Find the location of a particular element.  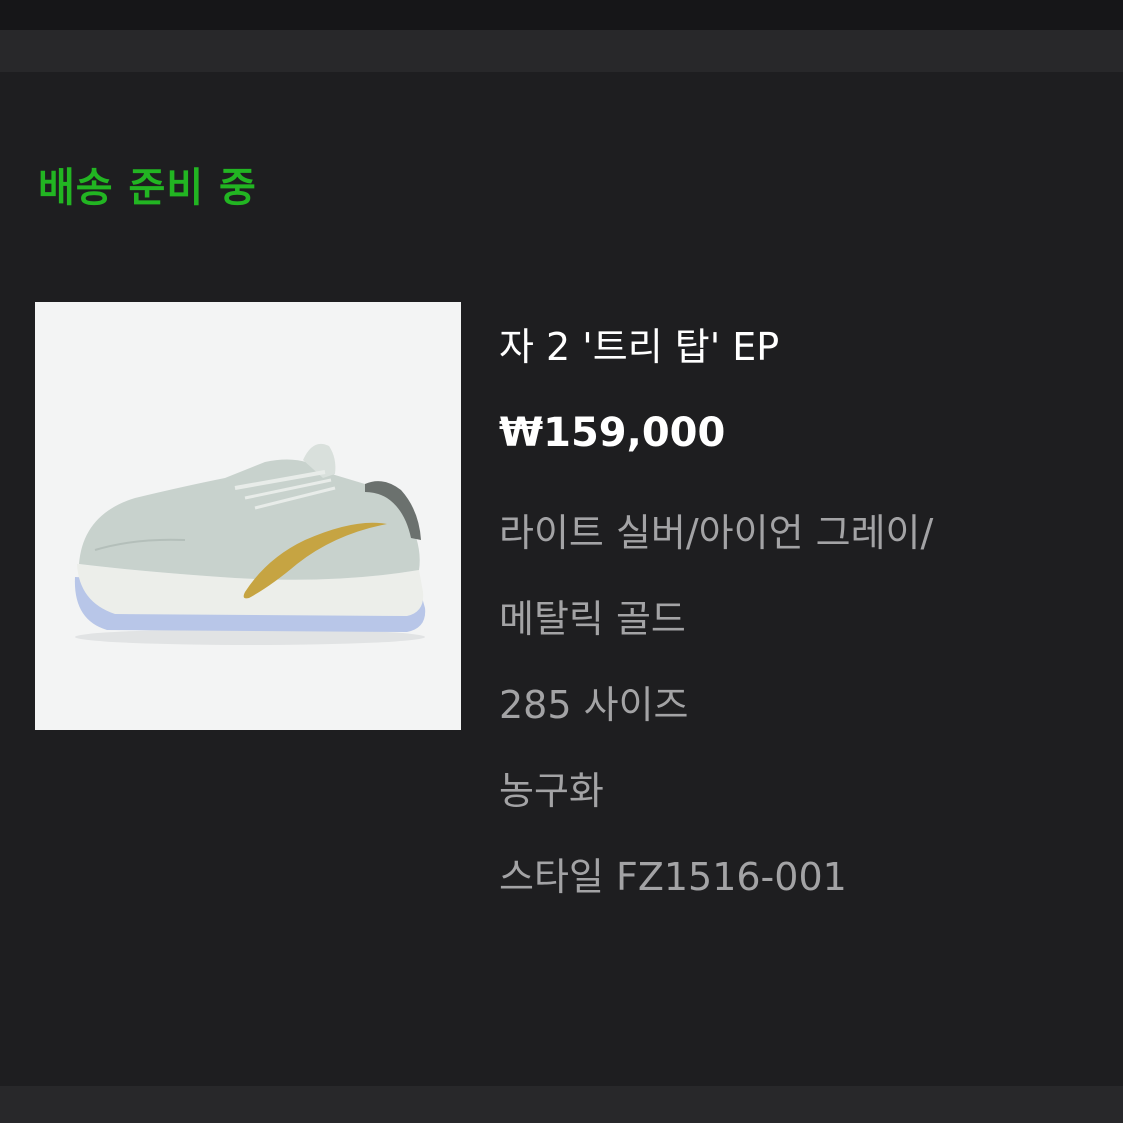

color-line-2: 메탈릭 골드 is located at coordinates (592, 619).